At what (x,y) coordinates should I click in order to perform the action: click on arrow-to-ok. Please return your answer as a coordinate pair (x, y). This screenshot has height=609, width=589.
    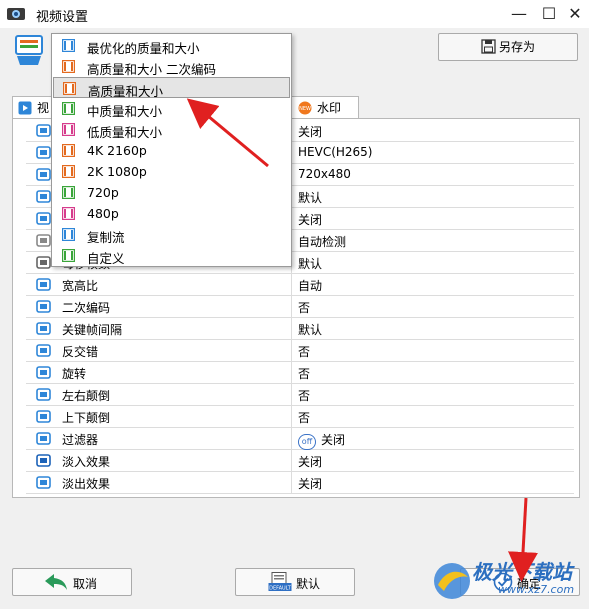
    Looking at the image, I should click on (523, 539).